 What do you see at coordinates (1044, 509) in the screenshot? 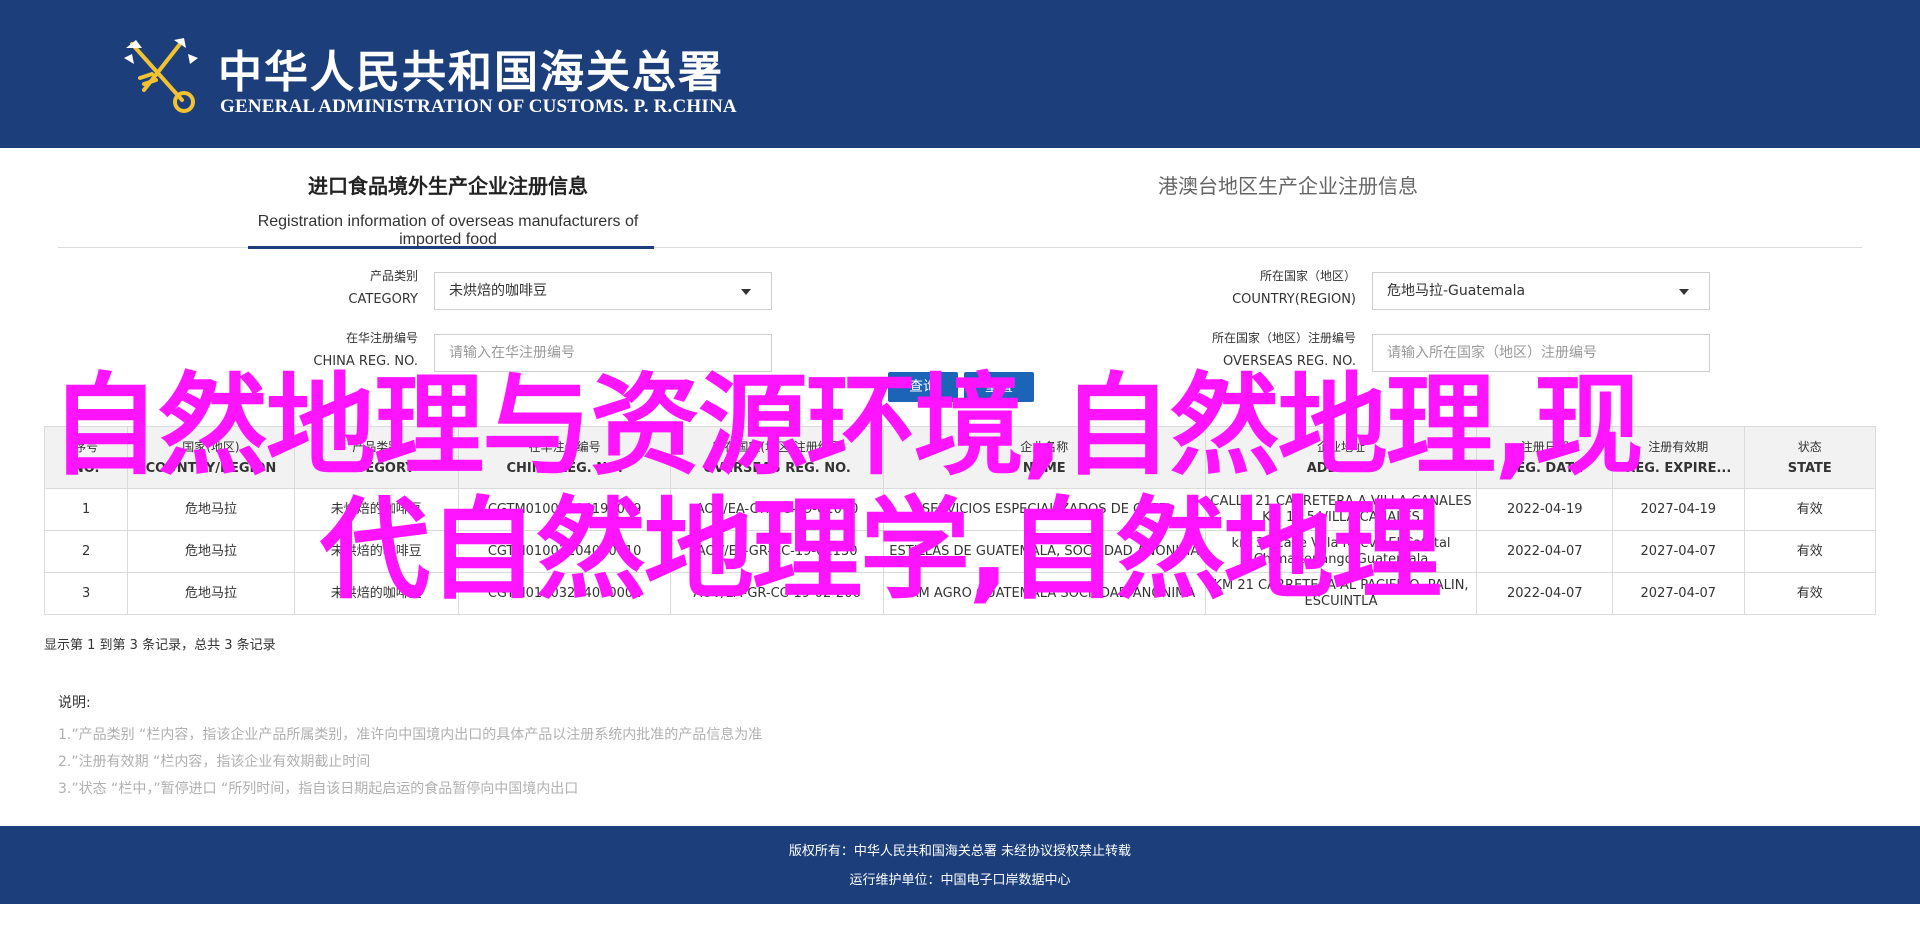
I see `table-cell: SERVICIOS ESPECIALIZADOS DE CAFE` at bounding box center [1044, 509].